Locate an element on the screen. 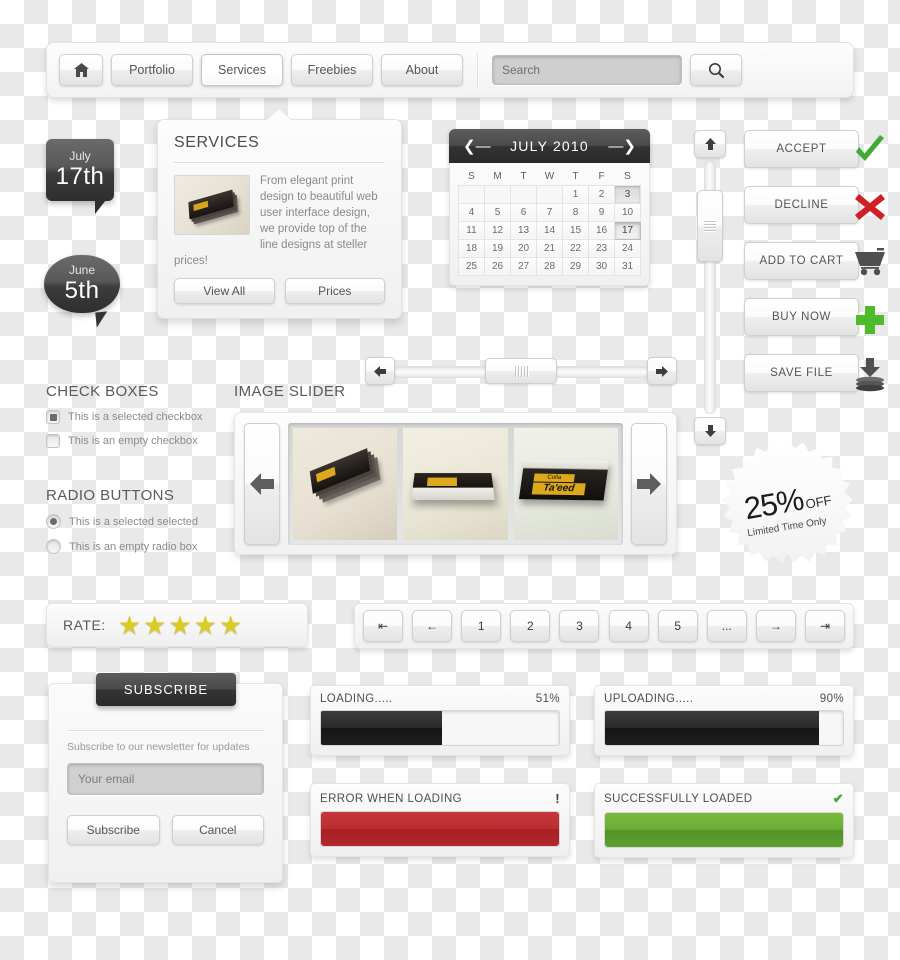  calendar-day-cell: 19 is located at coordinates (497, 248).